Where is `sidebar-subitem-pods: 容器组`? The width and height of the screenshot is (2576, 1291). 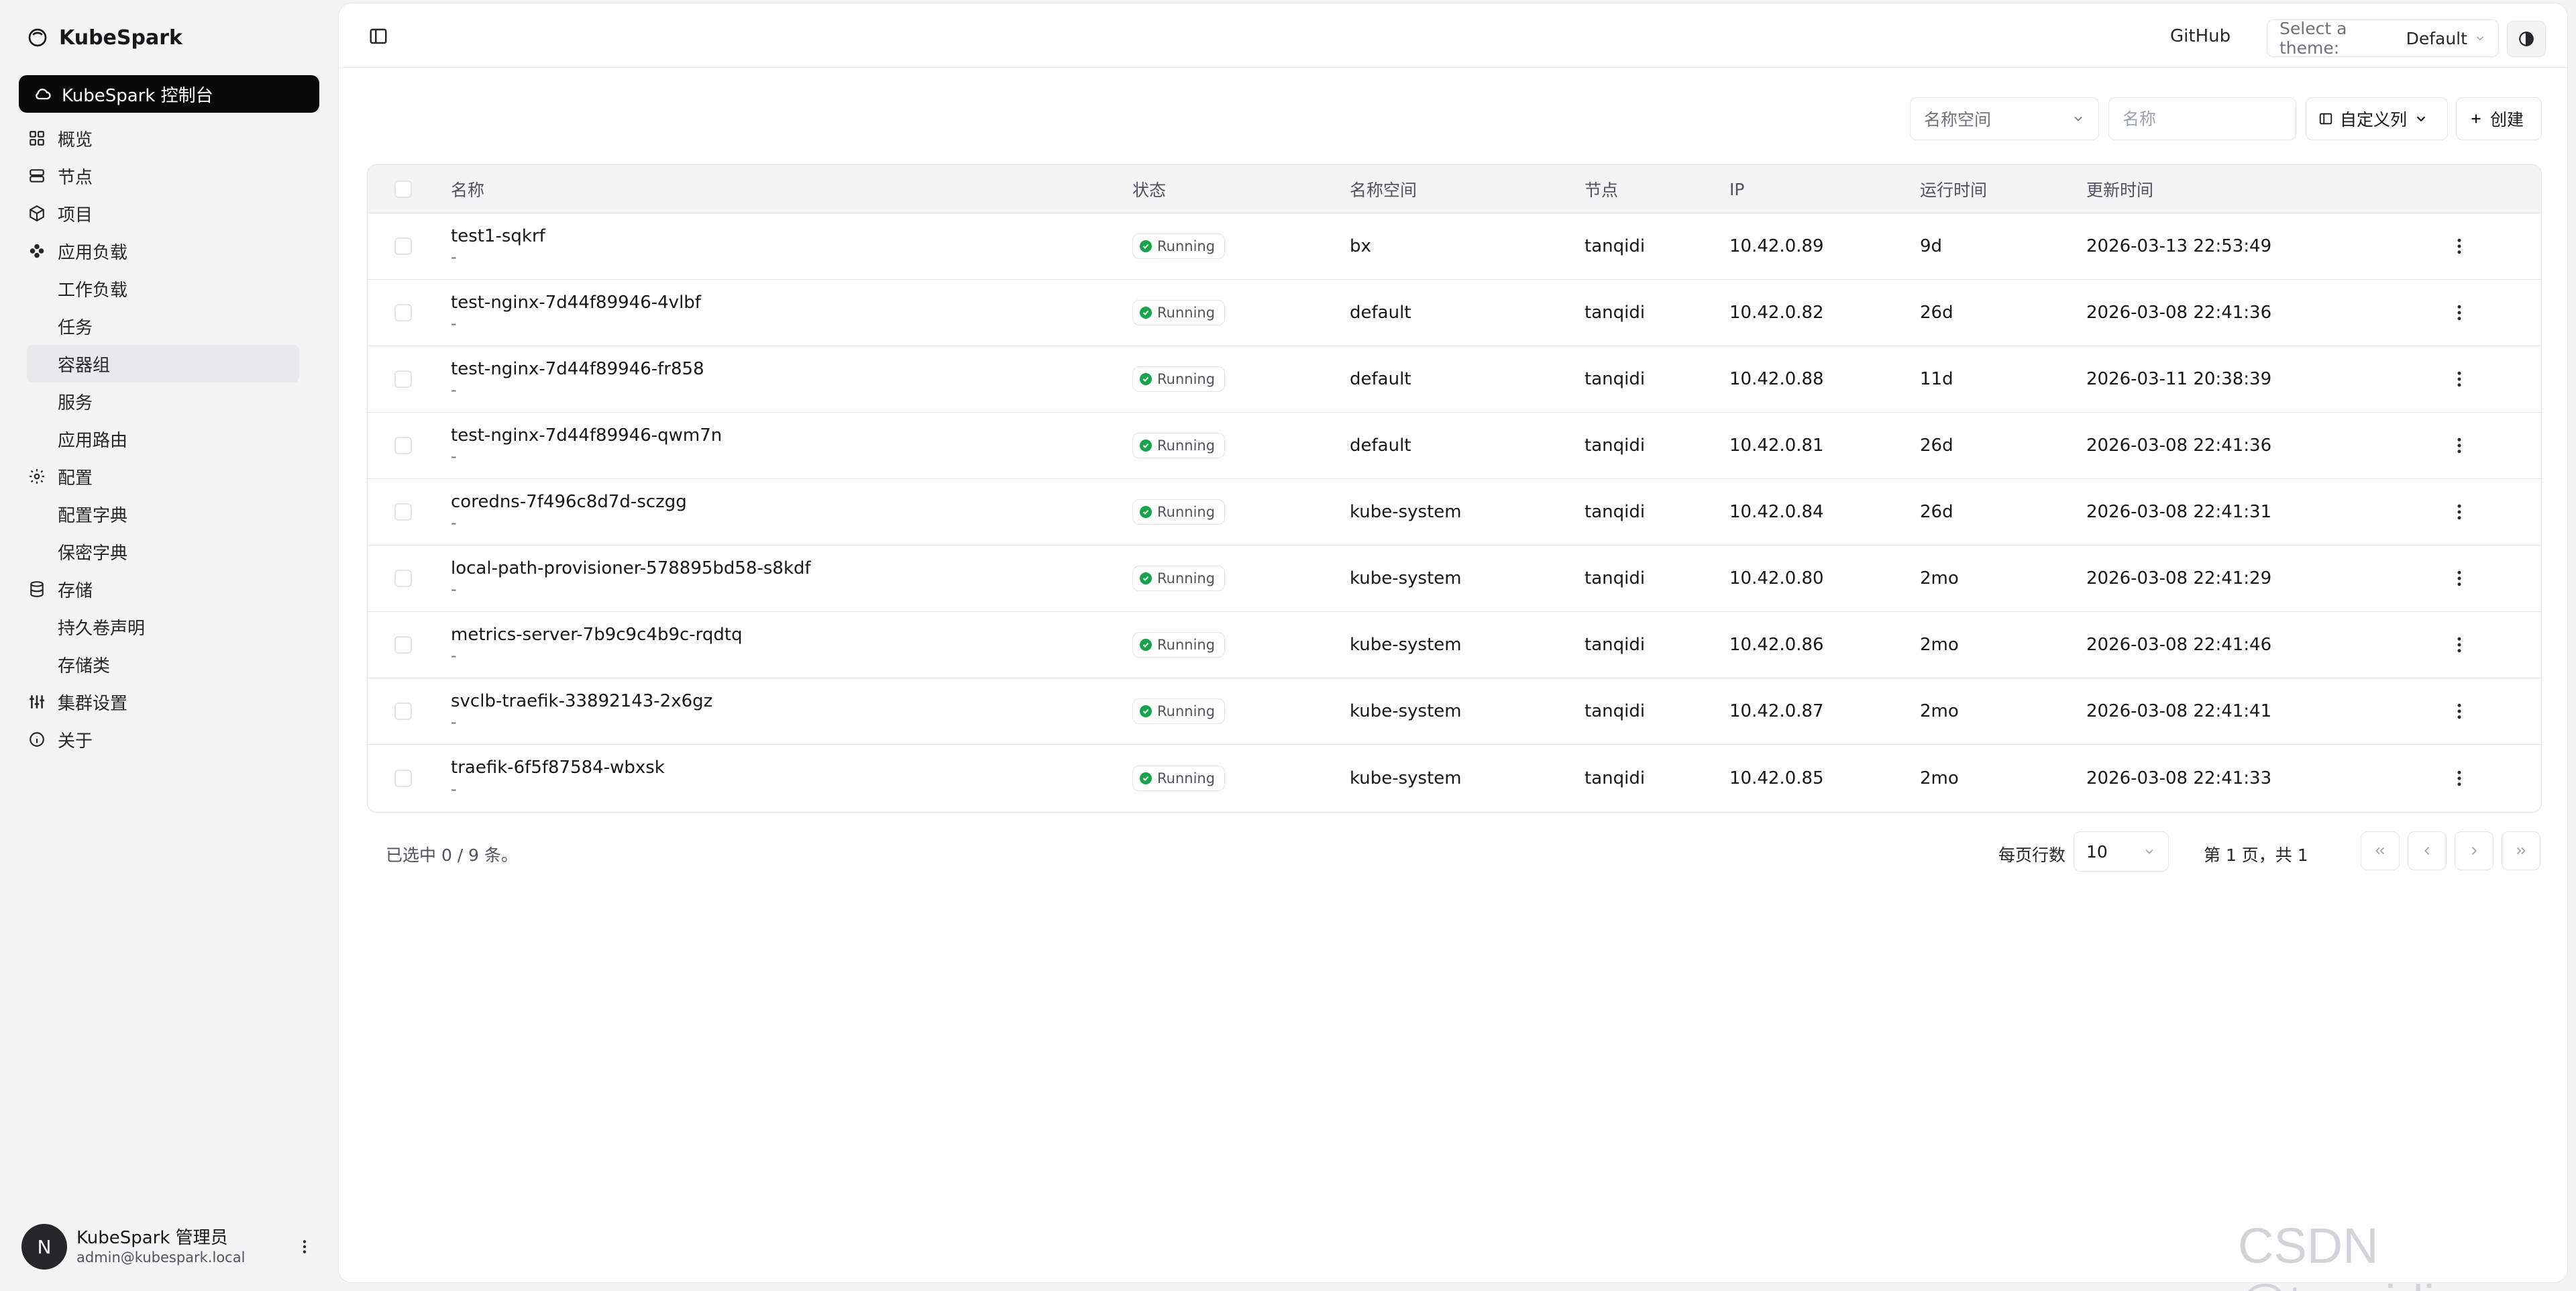 sidebar-subitem-pods: 容器组 is located at coordinates (163, 363).